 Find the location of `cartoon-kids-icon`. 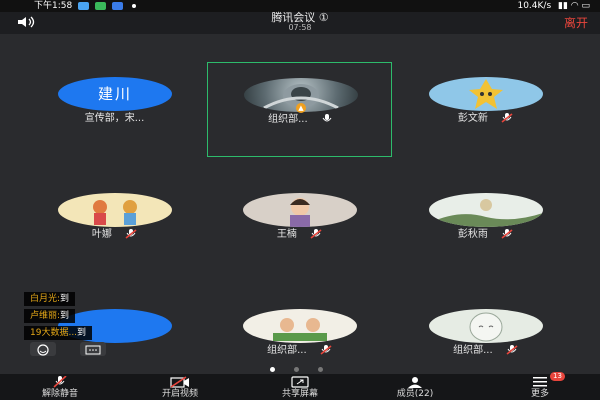

cartoon-kids-icon is located at coordinates (300, 329).